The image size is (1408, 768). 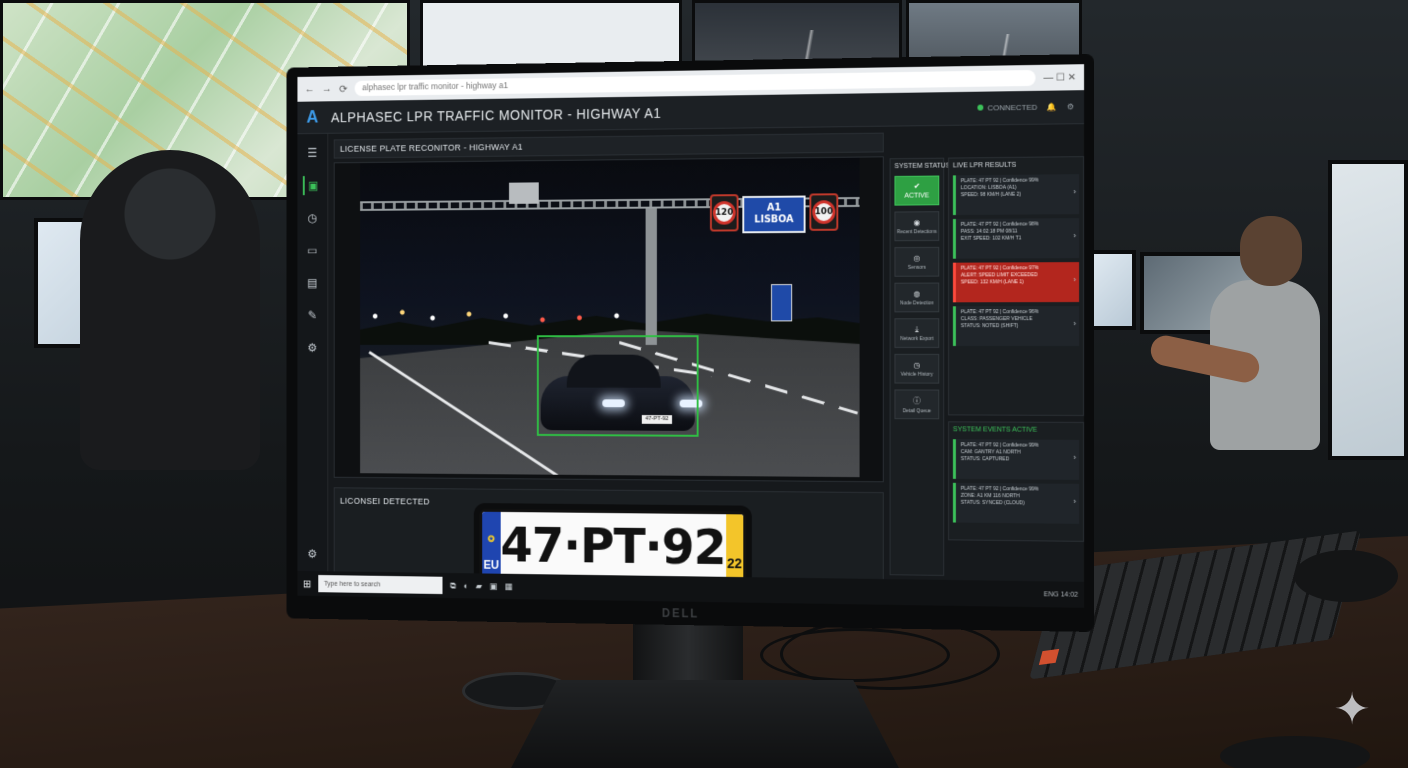 I want to click on forward-icon: →, so click(x=327, y=89).